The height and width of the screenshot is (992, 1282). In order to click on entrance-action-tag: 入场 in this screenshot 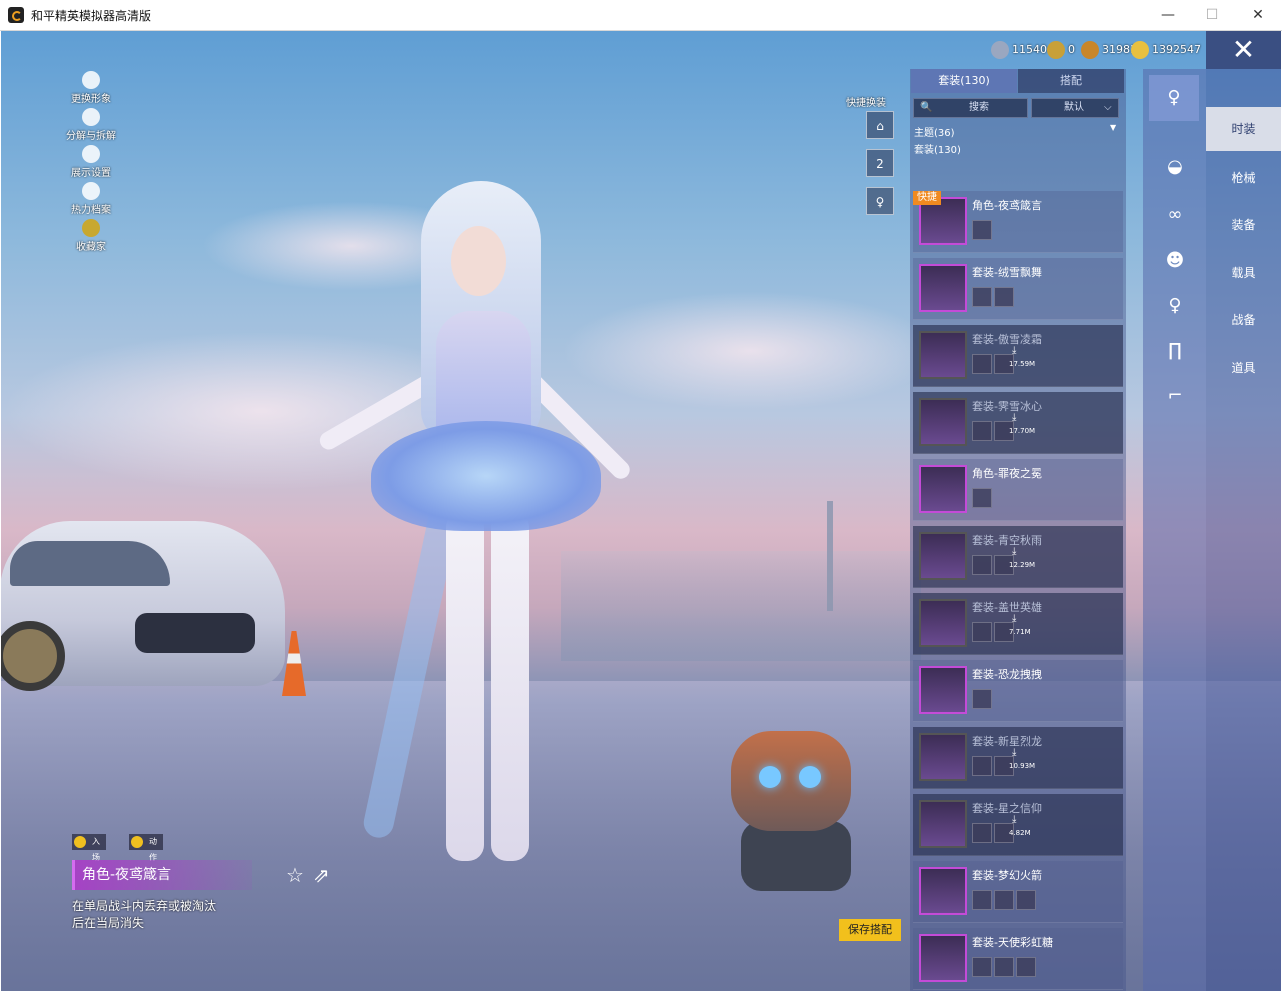, I will do `click(89, 848)`.